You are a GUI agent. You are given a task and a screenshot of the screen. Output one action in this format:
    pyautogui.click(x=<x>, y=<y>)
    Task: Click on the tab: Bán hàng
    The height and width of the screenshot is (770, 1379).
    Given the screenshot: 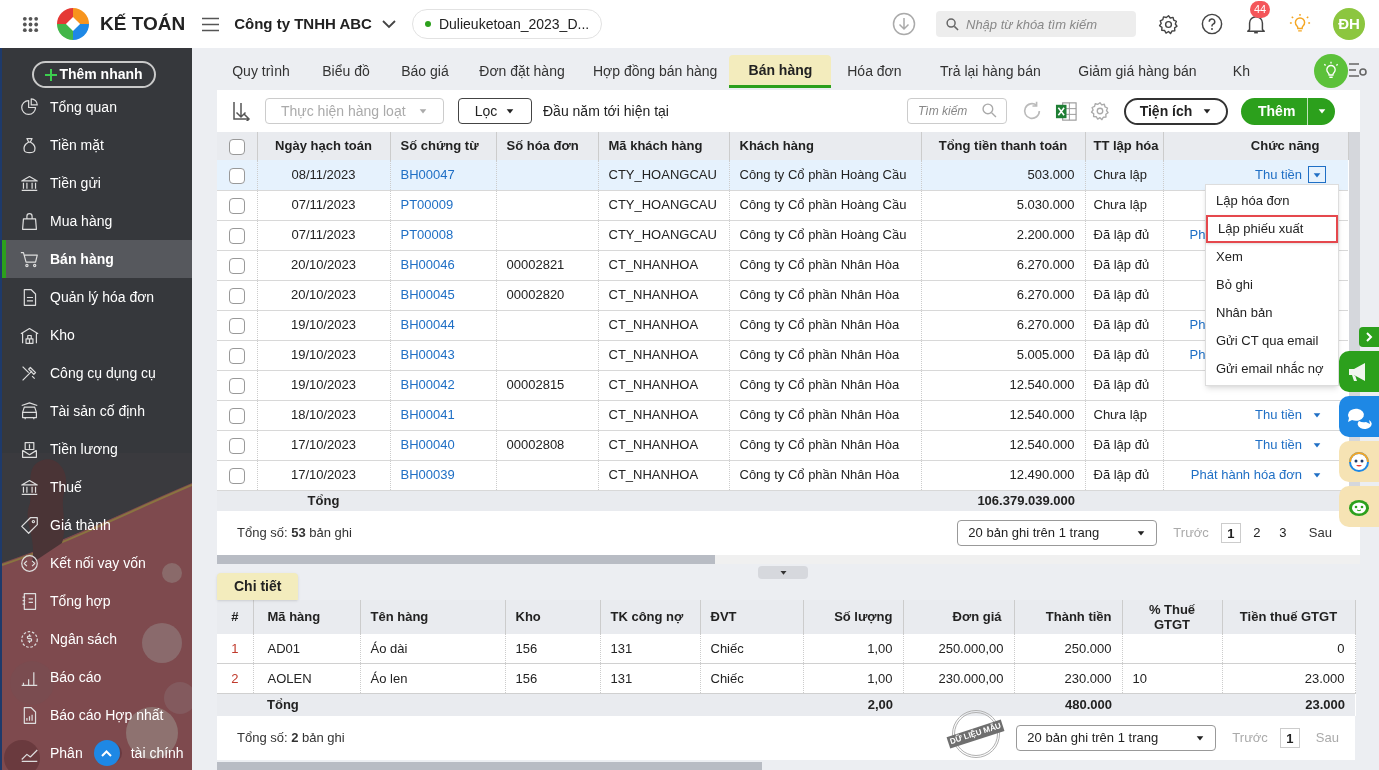 What is the action you would take?
    pyautogui.click(x=780, y=71)
    